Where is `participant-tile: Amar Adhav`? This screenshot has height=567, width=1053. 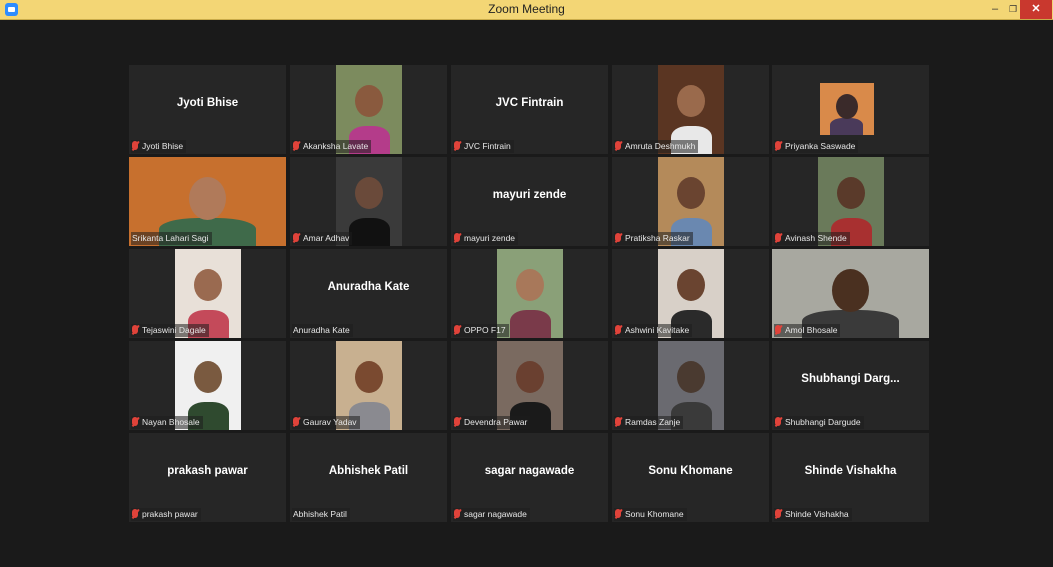
participant-tile: Amar Adhav is located at coordinates (368, 201).